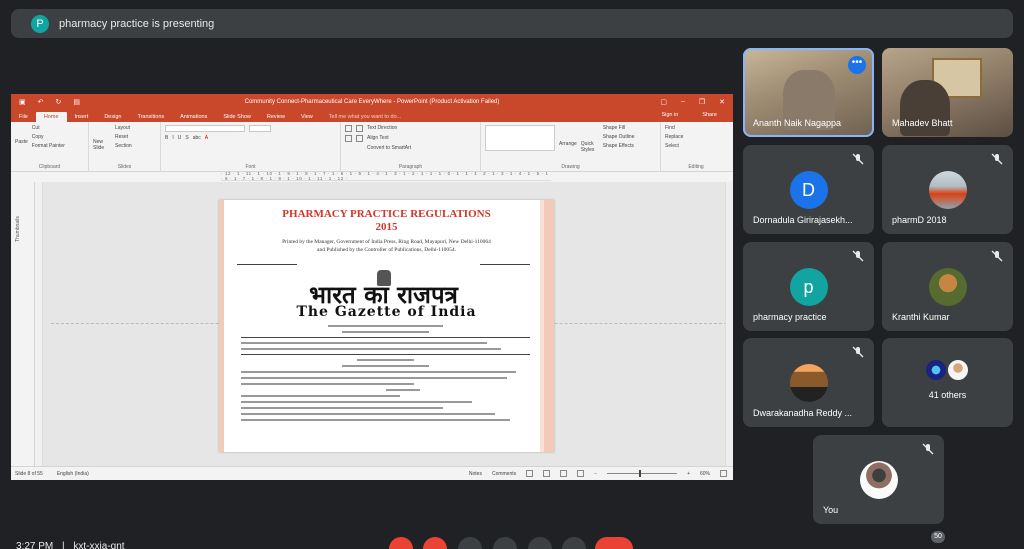 The width and height of the screenshot is (1024, 549). I want to click on bullets-icon, so click(348, 128).